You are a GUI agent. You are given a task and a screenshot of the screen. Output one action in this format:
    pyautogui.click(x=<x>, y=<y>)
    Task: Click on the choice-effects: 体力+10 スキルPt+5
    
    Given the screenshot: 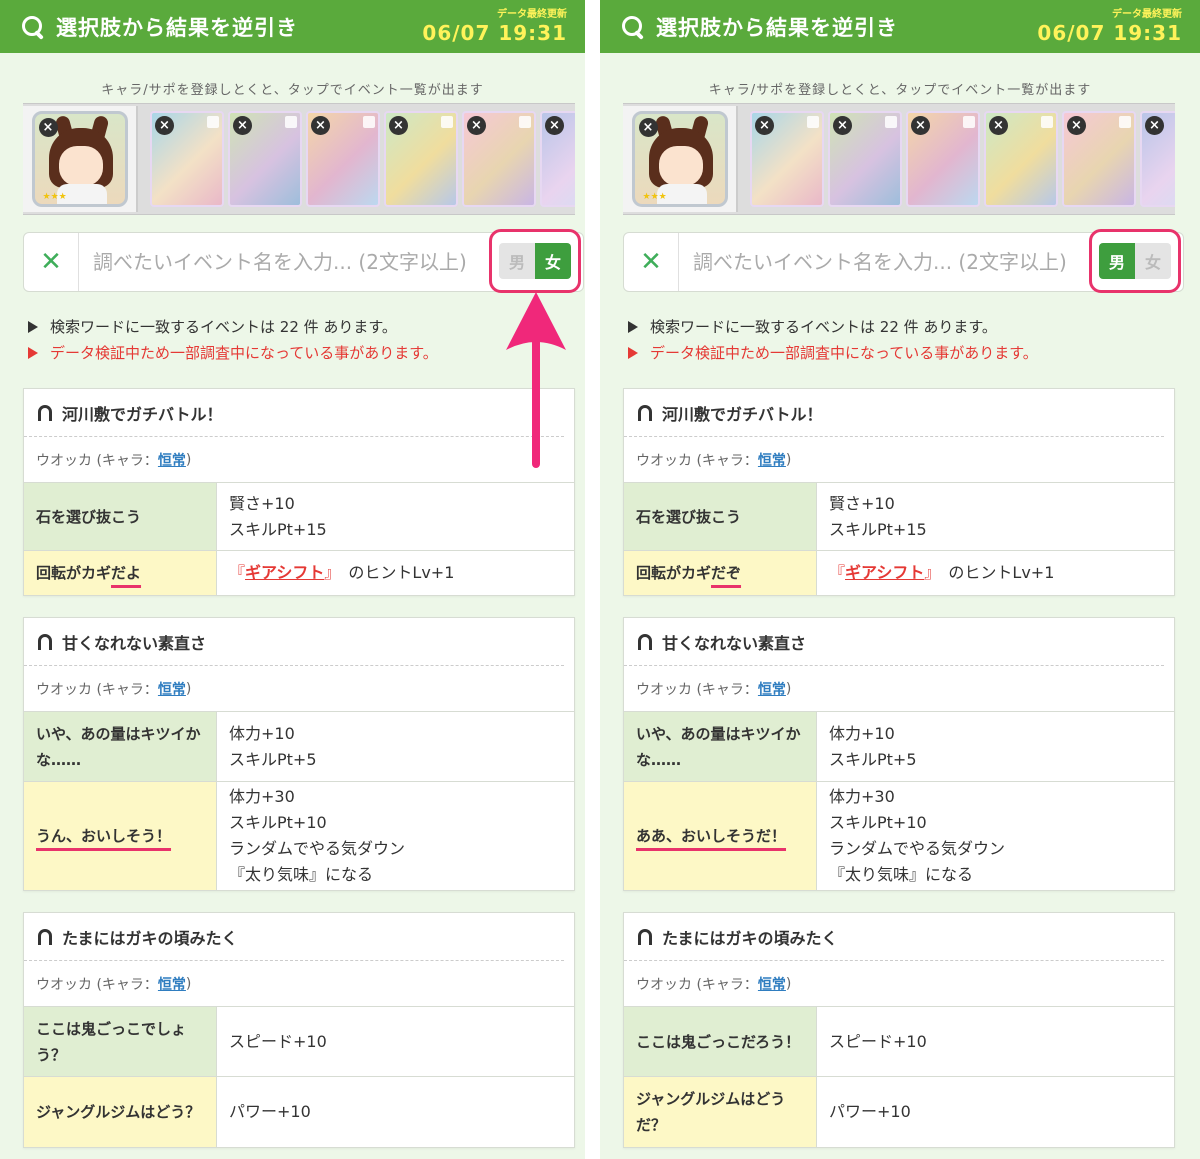 What is the action you would take?
    pyautogui.click(x=395, y=746)
    